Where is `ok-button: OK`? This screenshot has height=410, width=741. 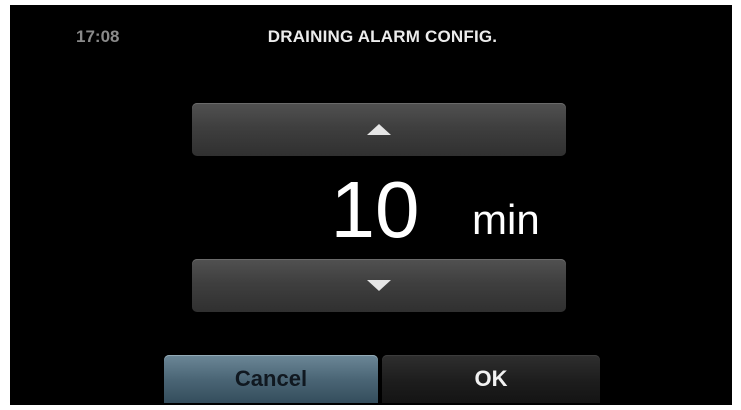 ok-button: OK is located at coordinates (491, 379).